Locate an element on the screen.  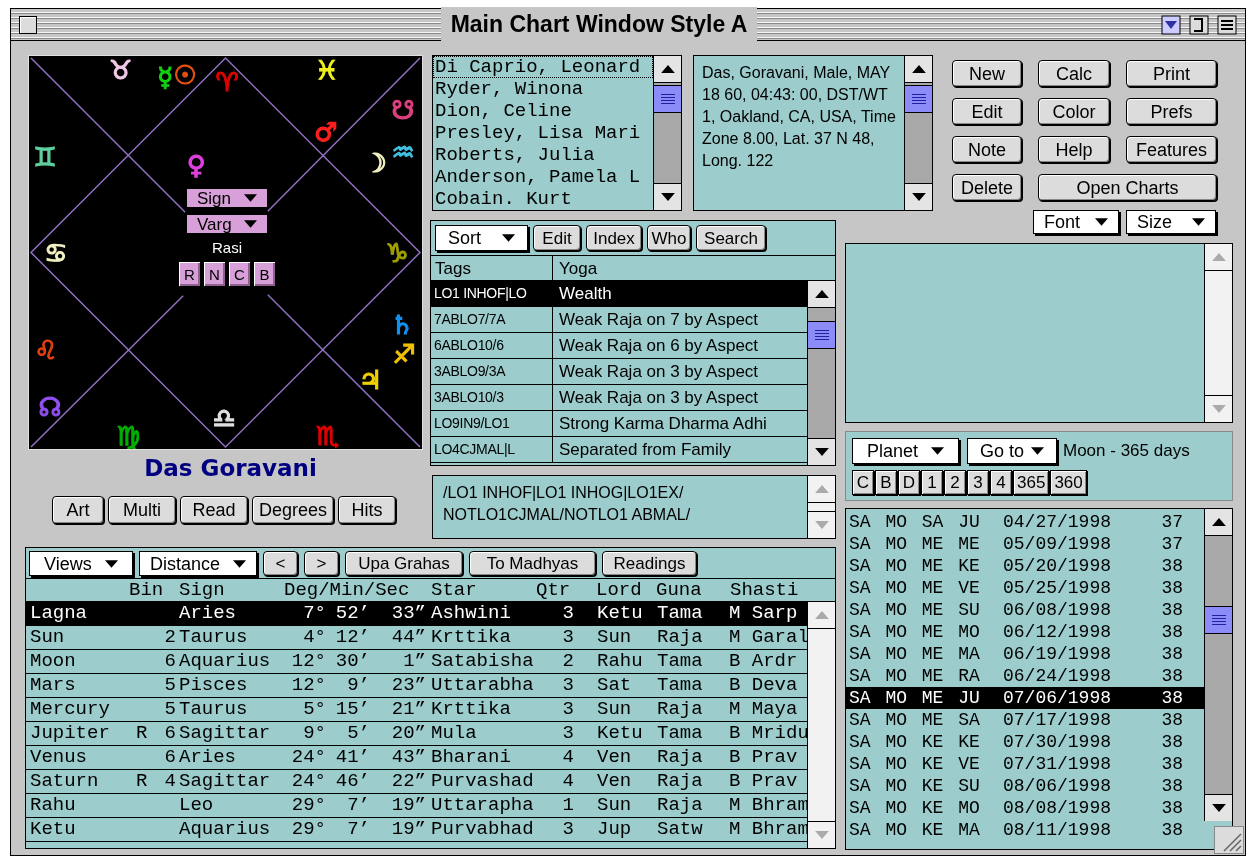
dasha-row: SA MO SA JU 04/27/1998 37 is located at coordinates (1025, 522).